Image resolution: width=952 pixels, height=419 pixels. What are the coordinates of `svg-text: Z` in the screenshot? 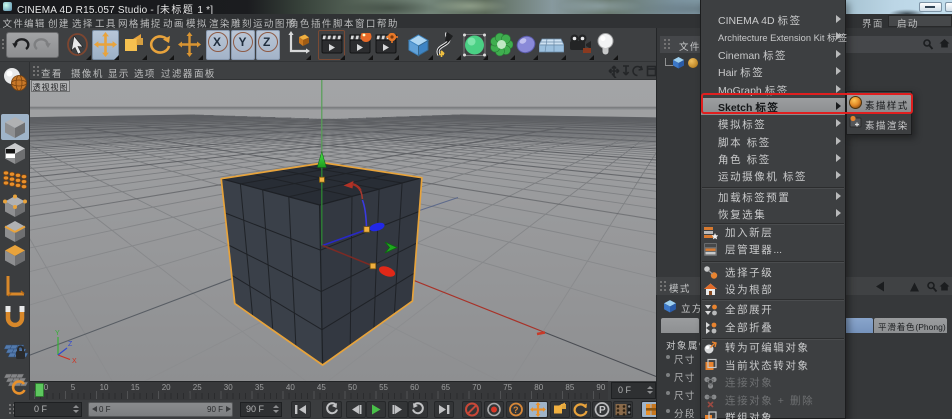 It's located at (70, 344).